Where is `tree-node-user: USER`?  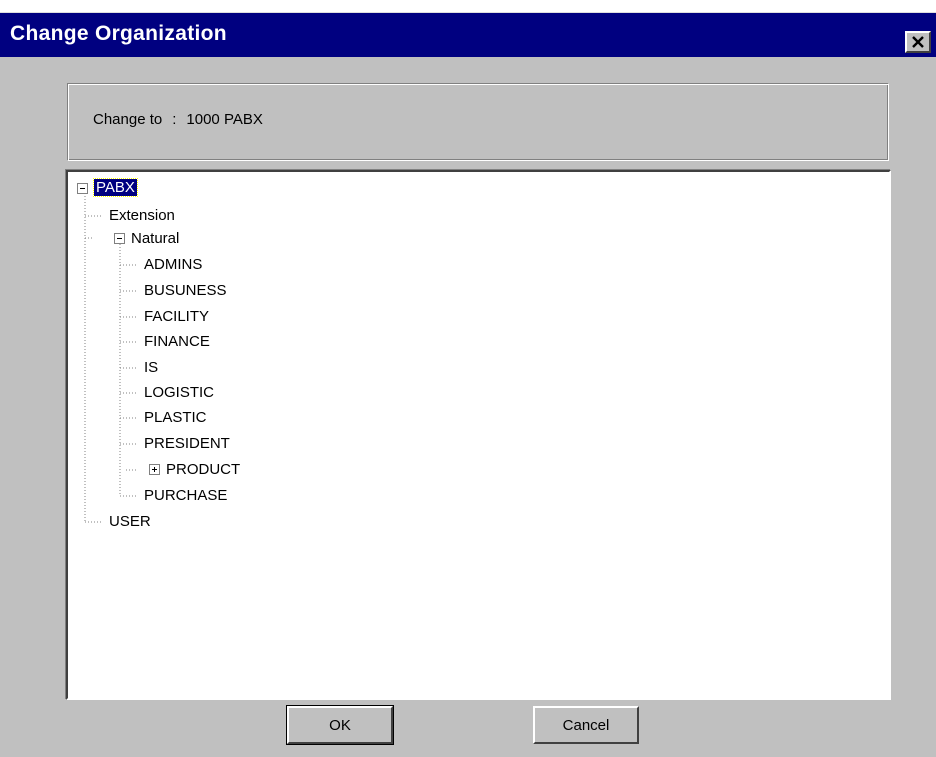 tree-node-user: USER is located at coordinates (130, 522).